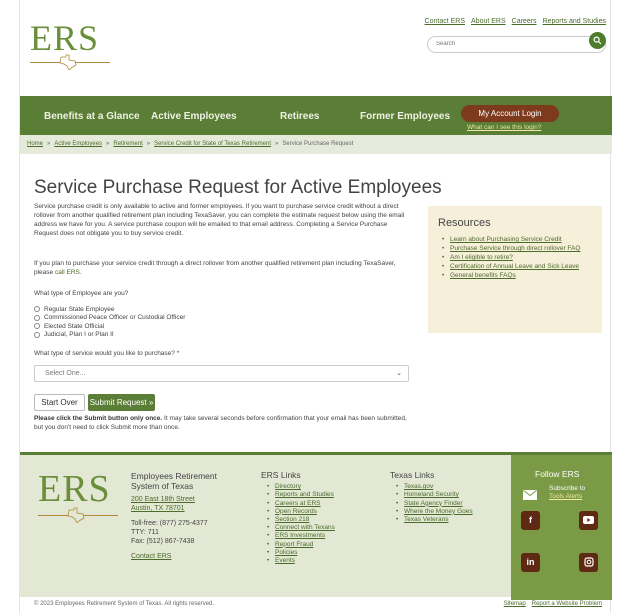 The width and height of the screenshot is (629, 613). Describe the element at coordinates (481, 257) in the screenshot. I see `resource-link: Am I eligible to retire?` at that location.